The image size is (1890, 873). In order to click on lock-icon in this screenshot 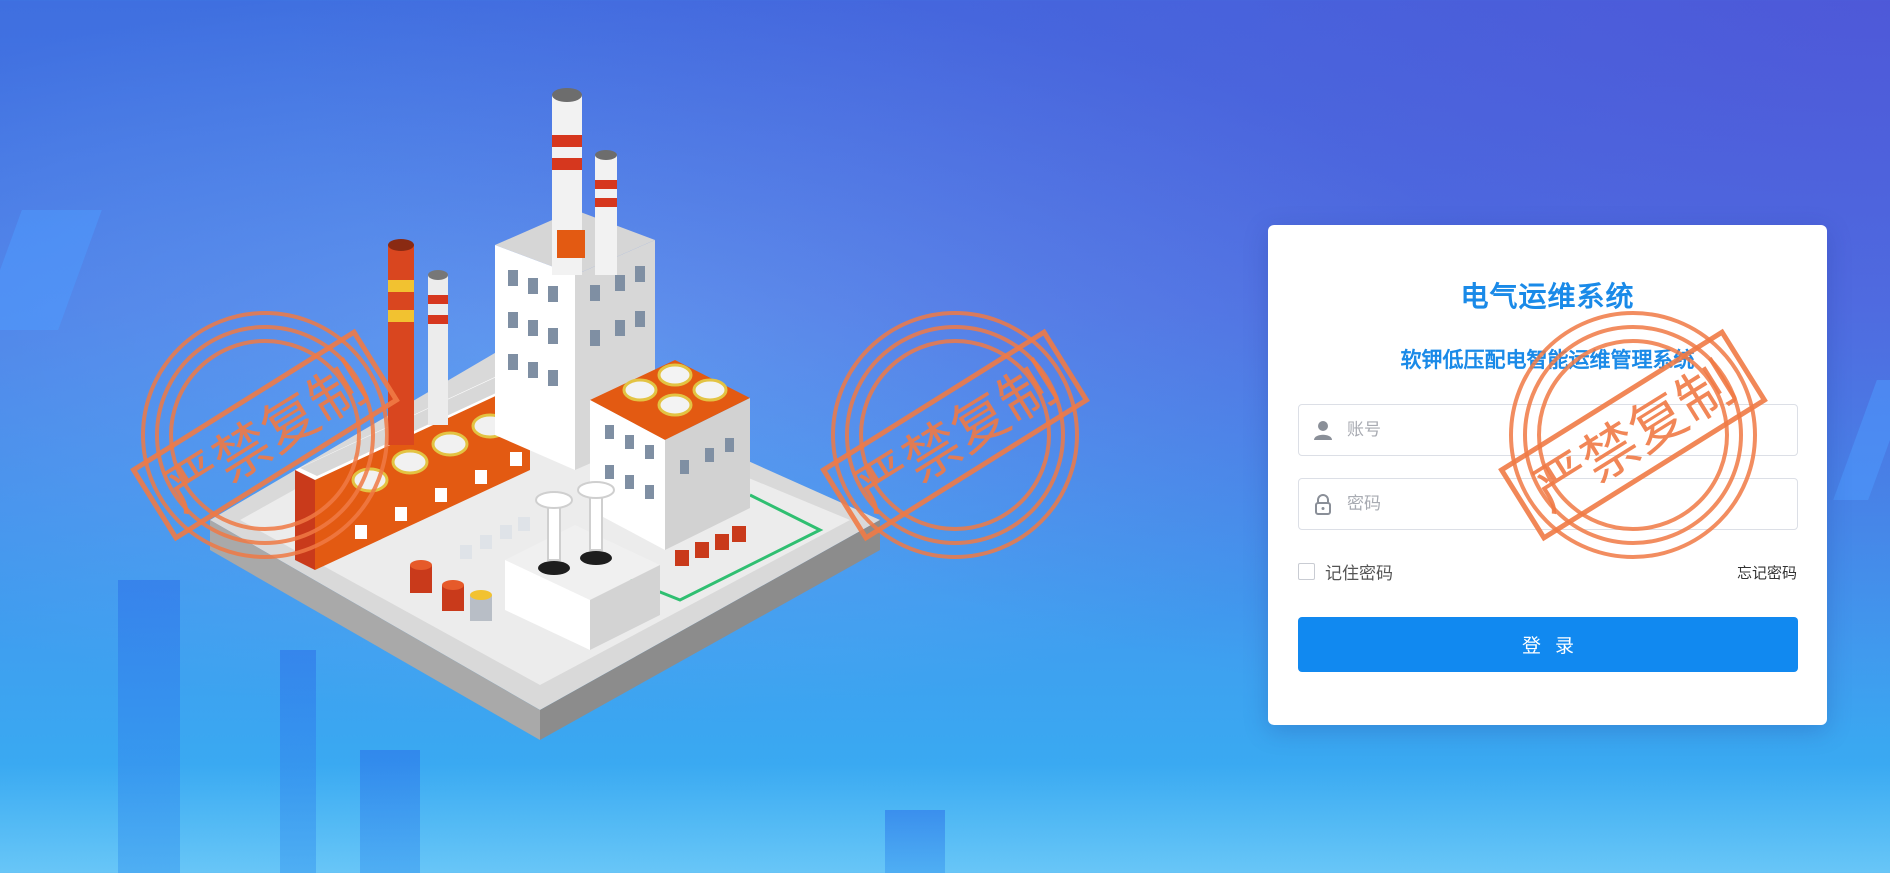, I will do `click(1323, 504)`.